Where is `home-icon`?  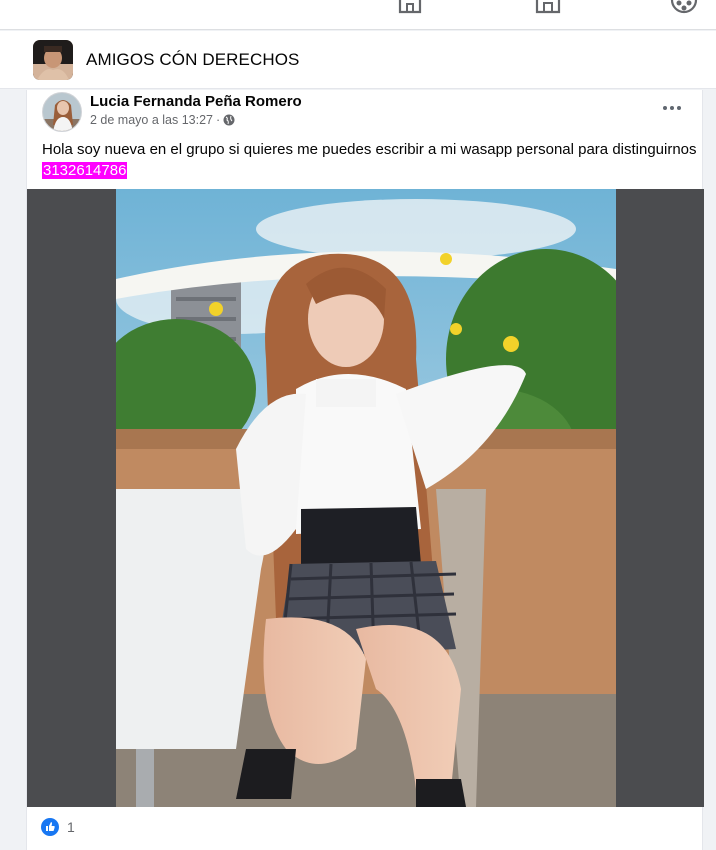
home-icon is located at coordinates (410, 7).